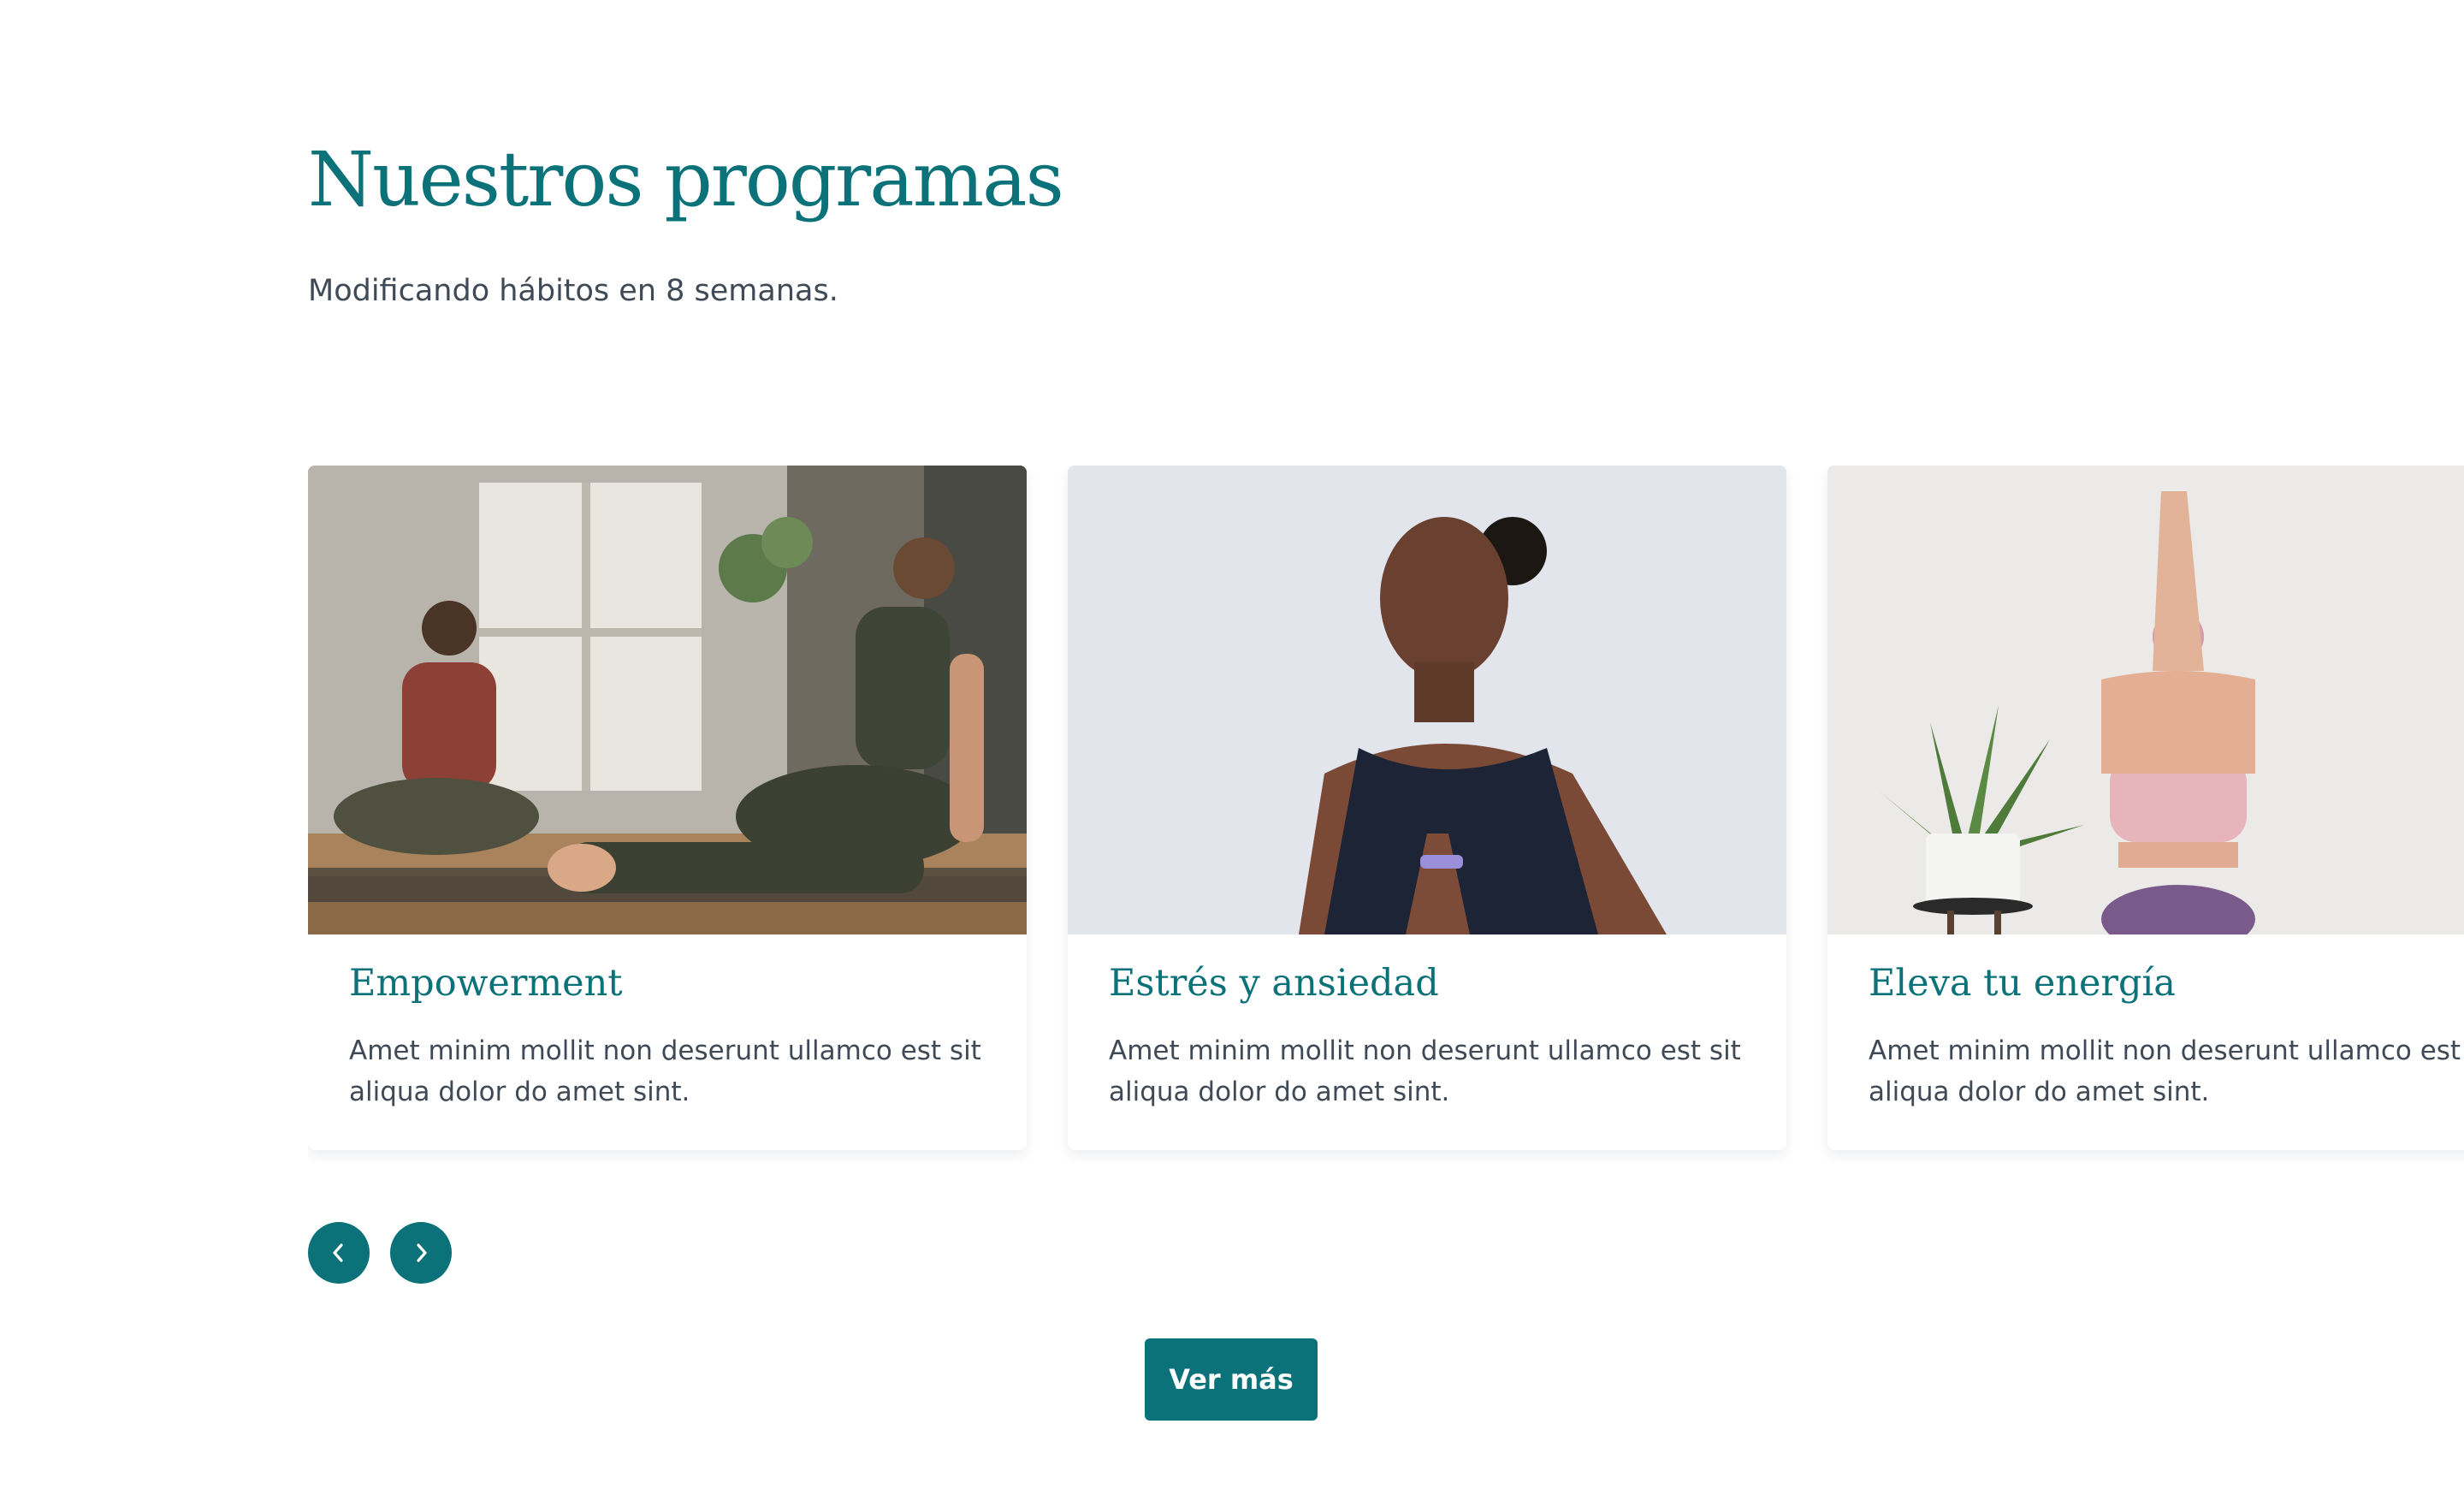 The image size is (2464, 1501). I want to click on eagle-pose-photo, so click(2145, 700).